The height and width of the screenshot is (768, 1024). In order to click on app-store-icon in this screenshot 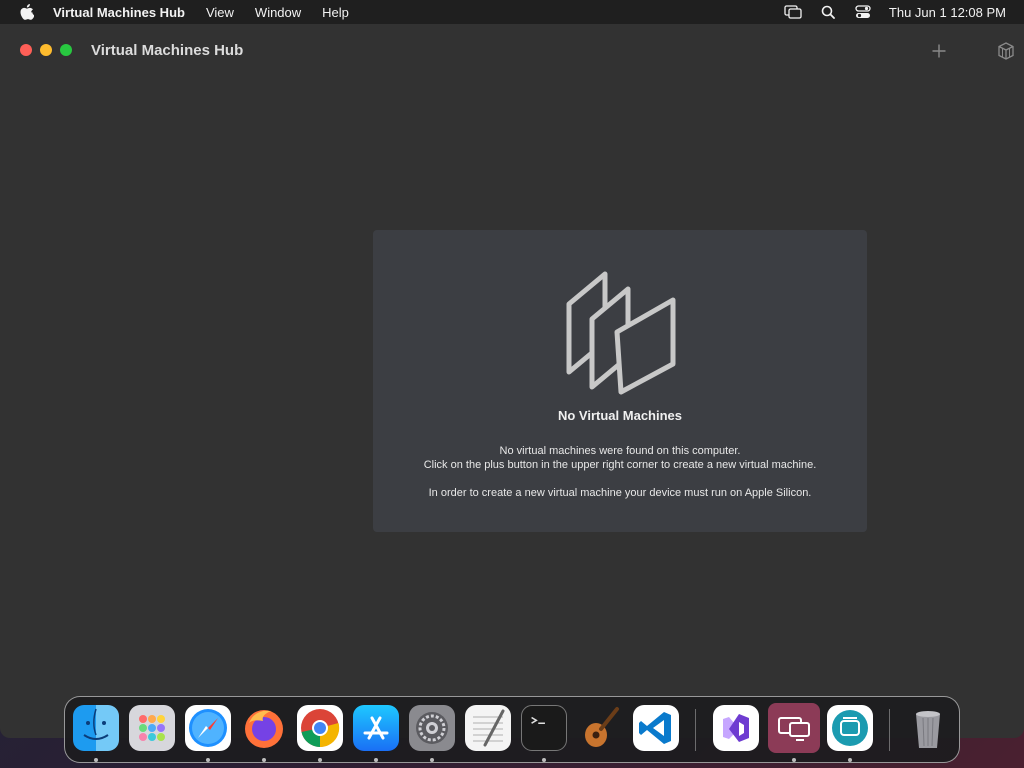, I will do `click(376, 728)`.